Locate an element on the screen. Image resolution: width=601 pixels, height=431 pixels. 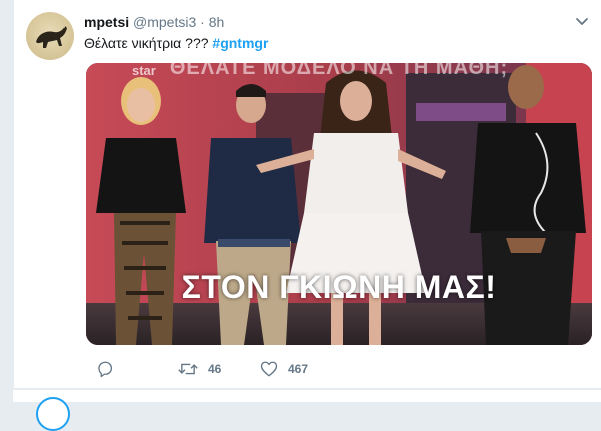
retweet-count: 46 is located at coordinates (215, 369).